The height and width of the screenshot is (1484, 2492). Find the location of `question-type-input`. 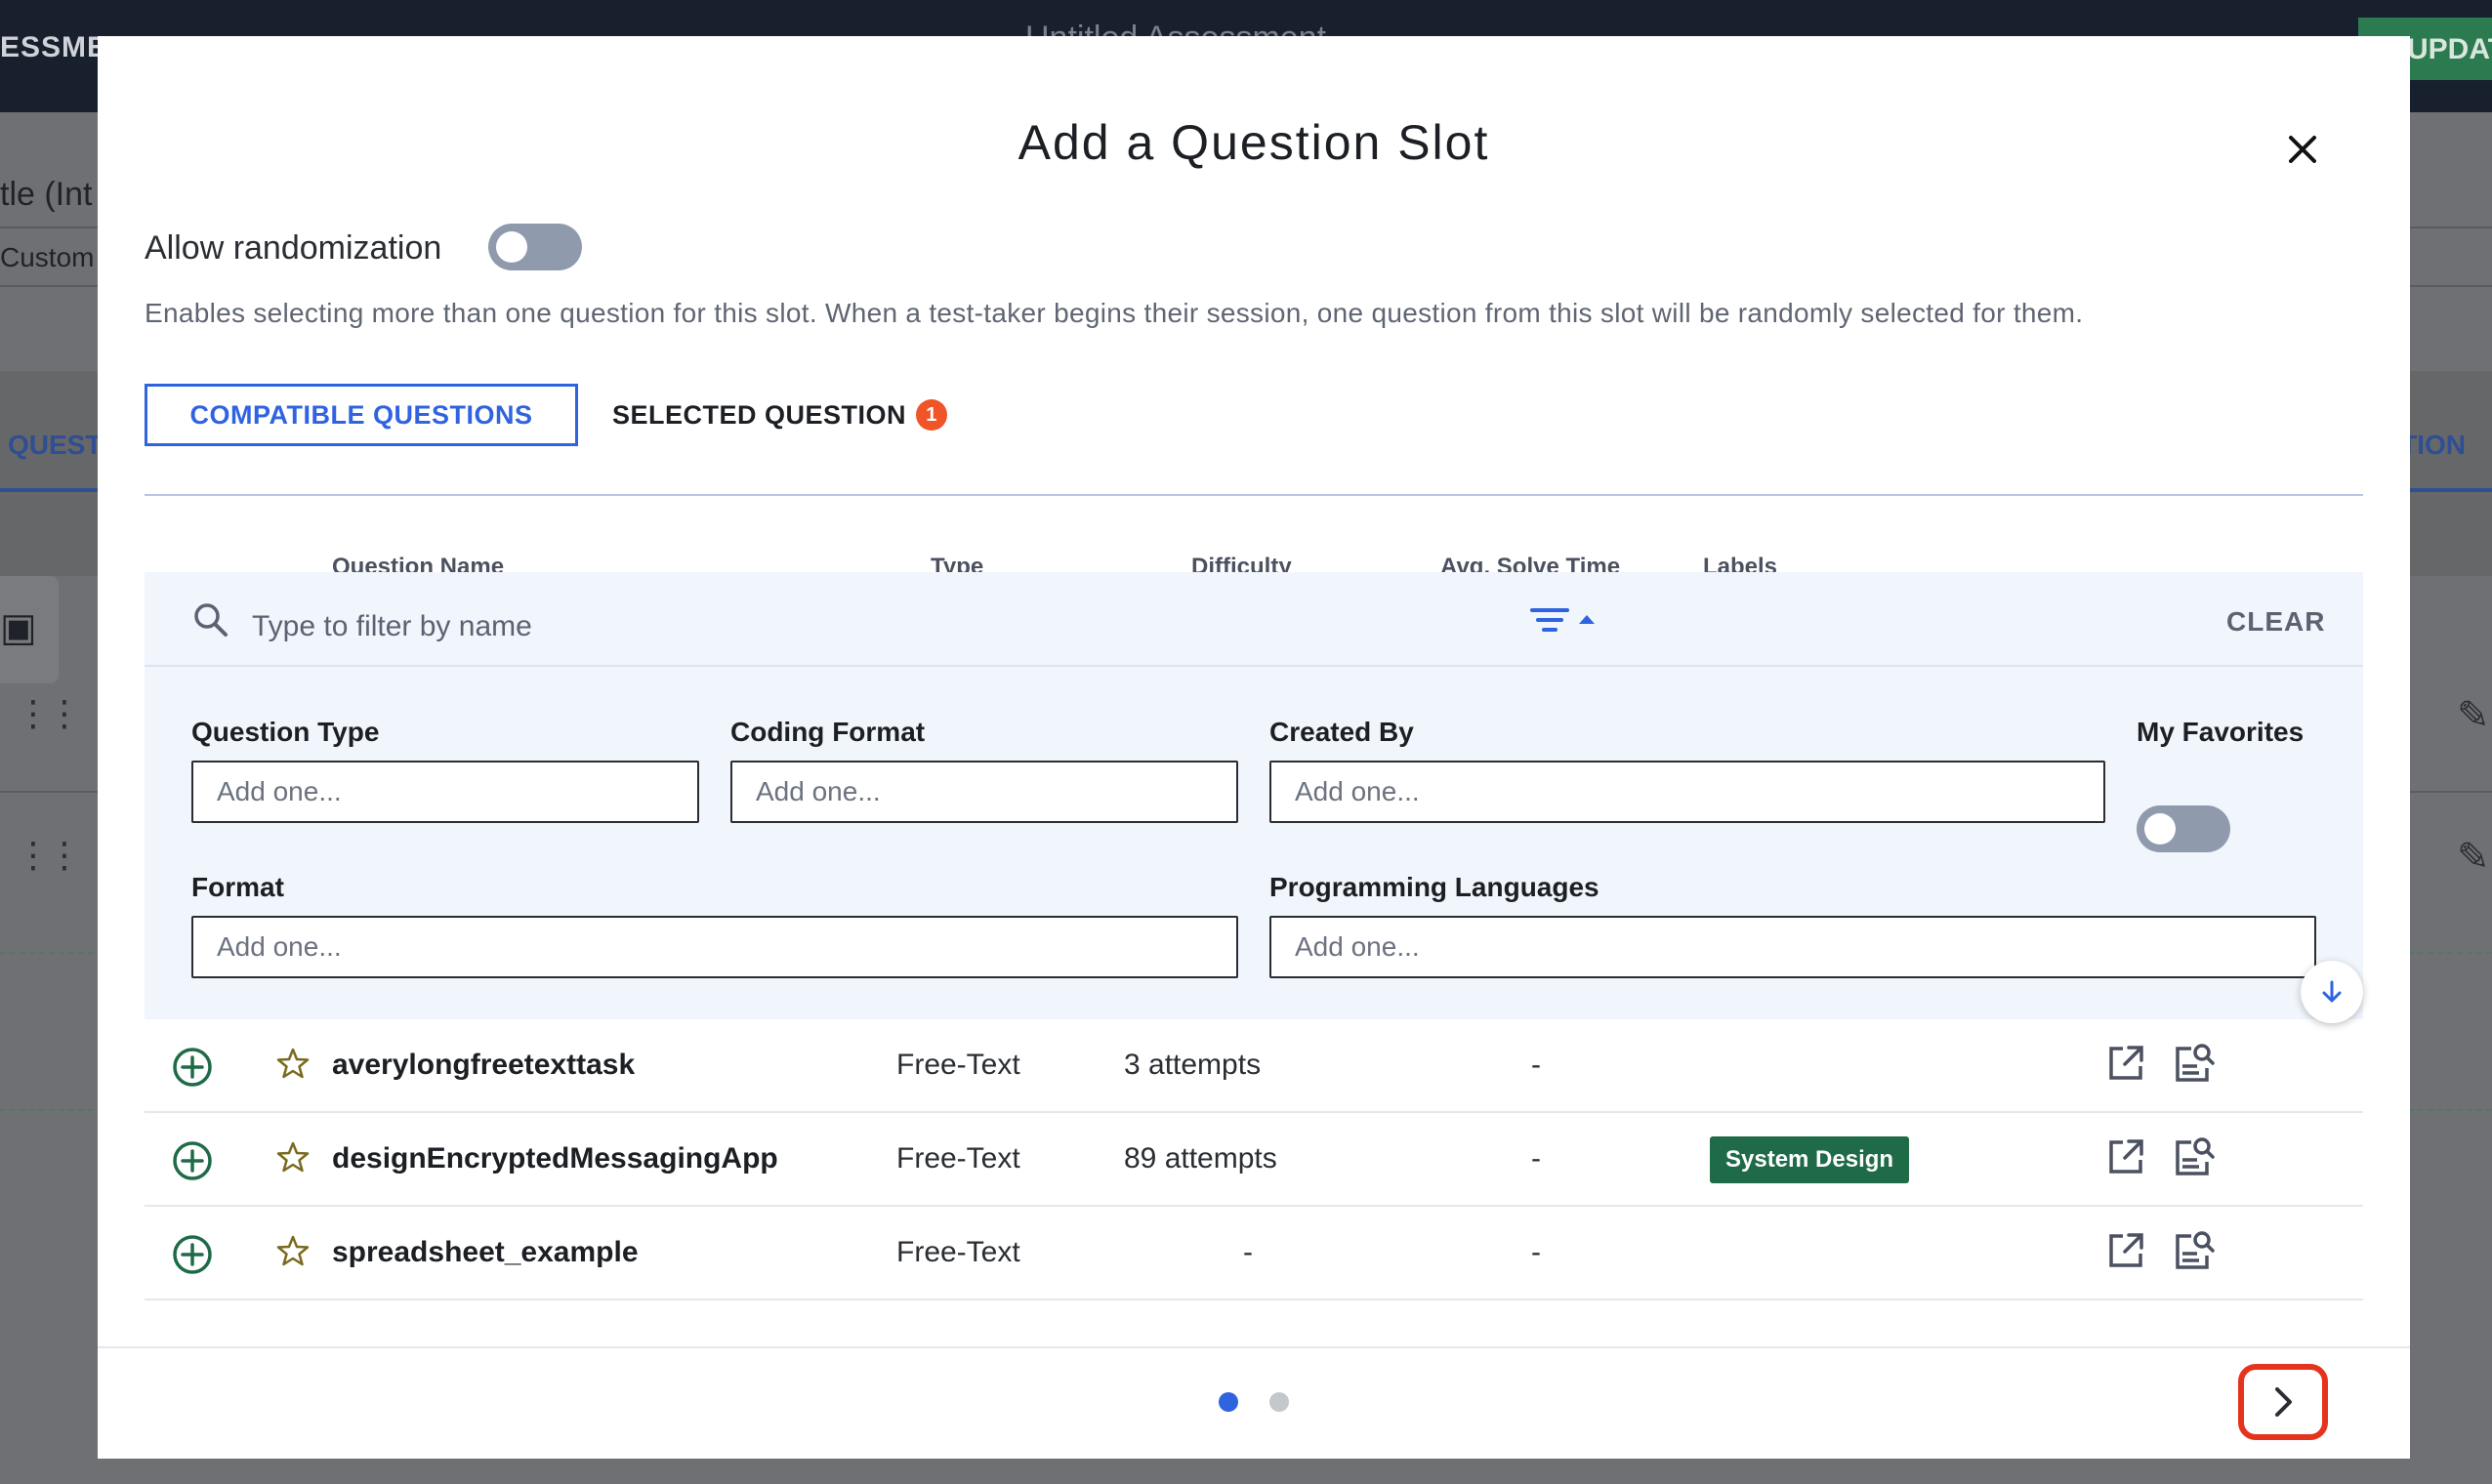

question-type-input is located at coordinates (445, 792).